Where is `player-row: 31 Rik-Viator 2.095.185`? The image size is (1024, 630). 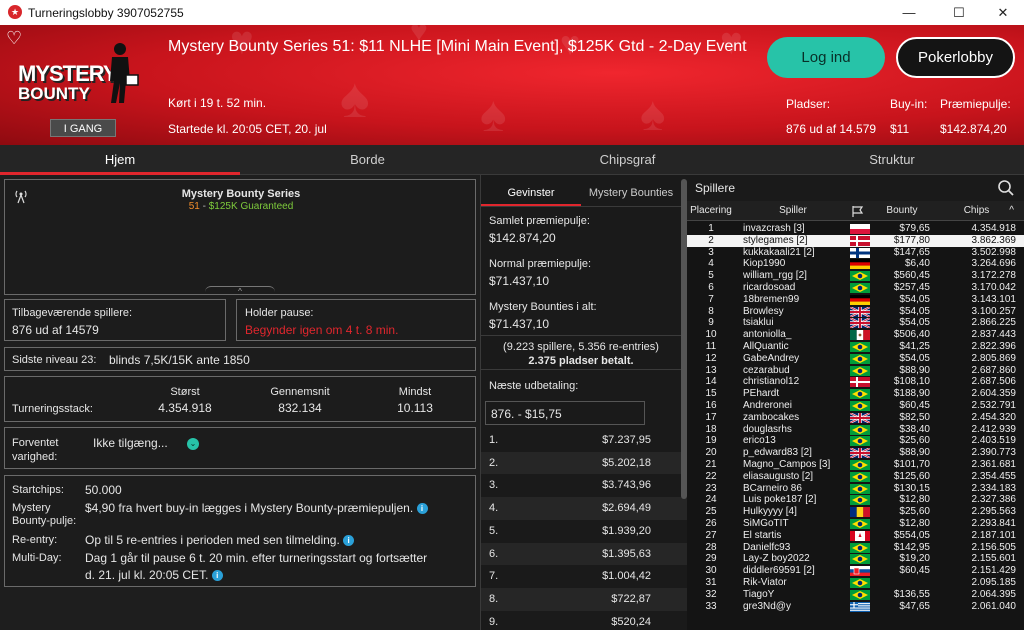 player-row: 31 Rik-Viator 2.095.185 is located at coordinates (855, 583).